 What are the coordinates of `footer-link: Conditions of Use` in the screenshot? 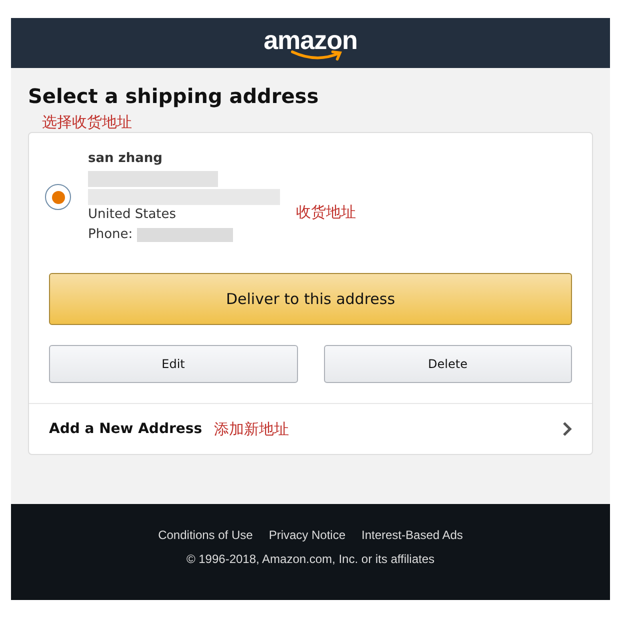 It's located at (205, 535).